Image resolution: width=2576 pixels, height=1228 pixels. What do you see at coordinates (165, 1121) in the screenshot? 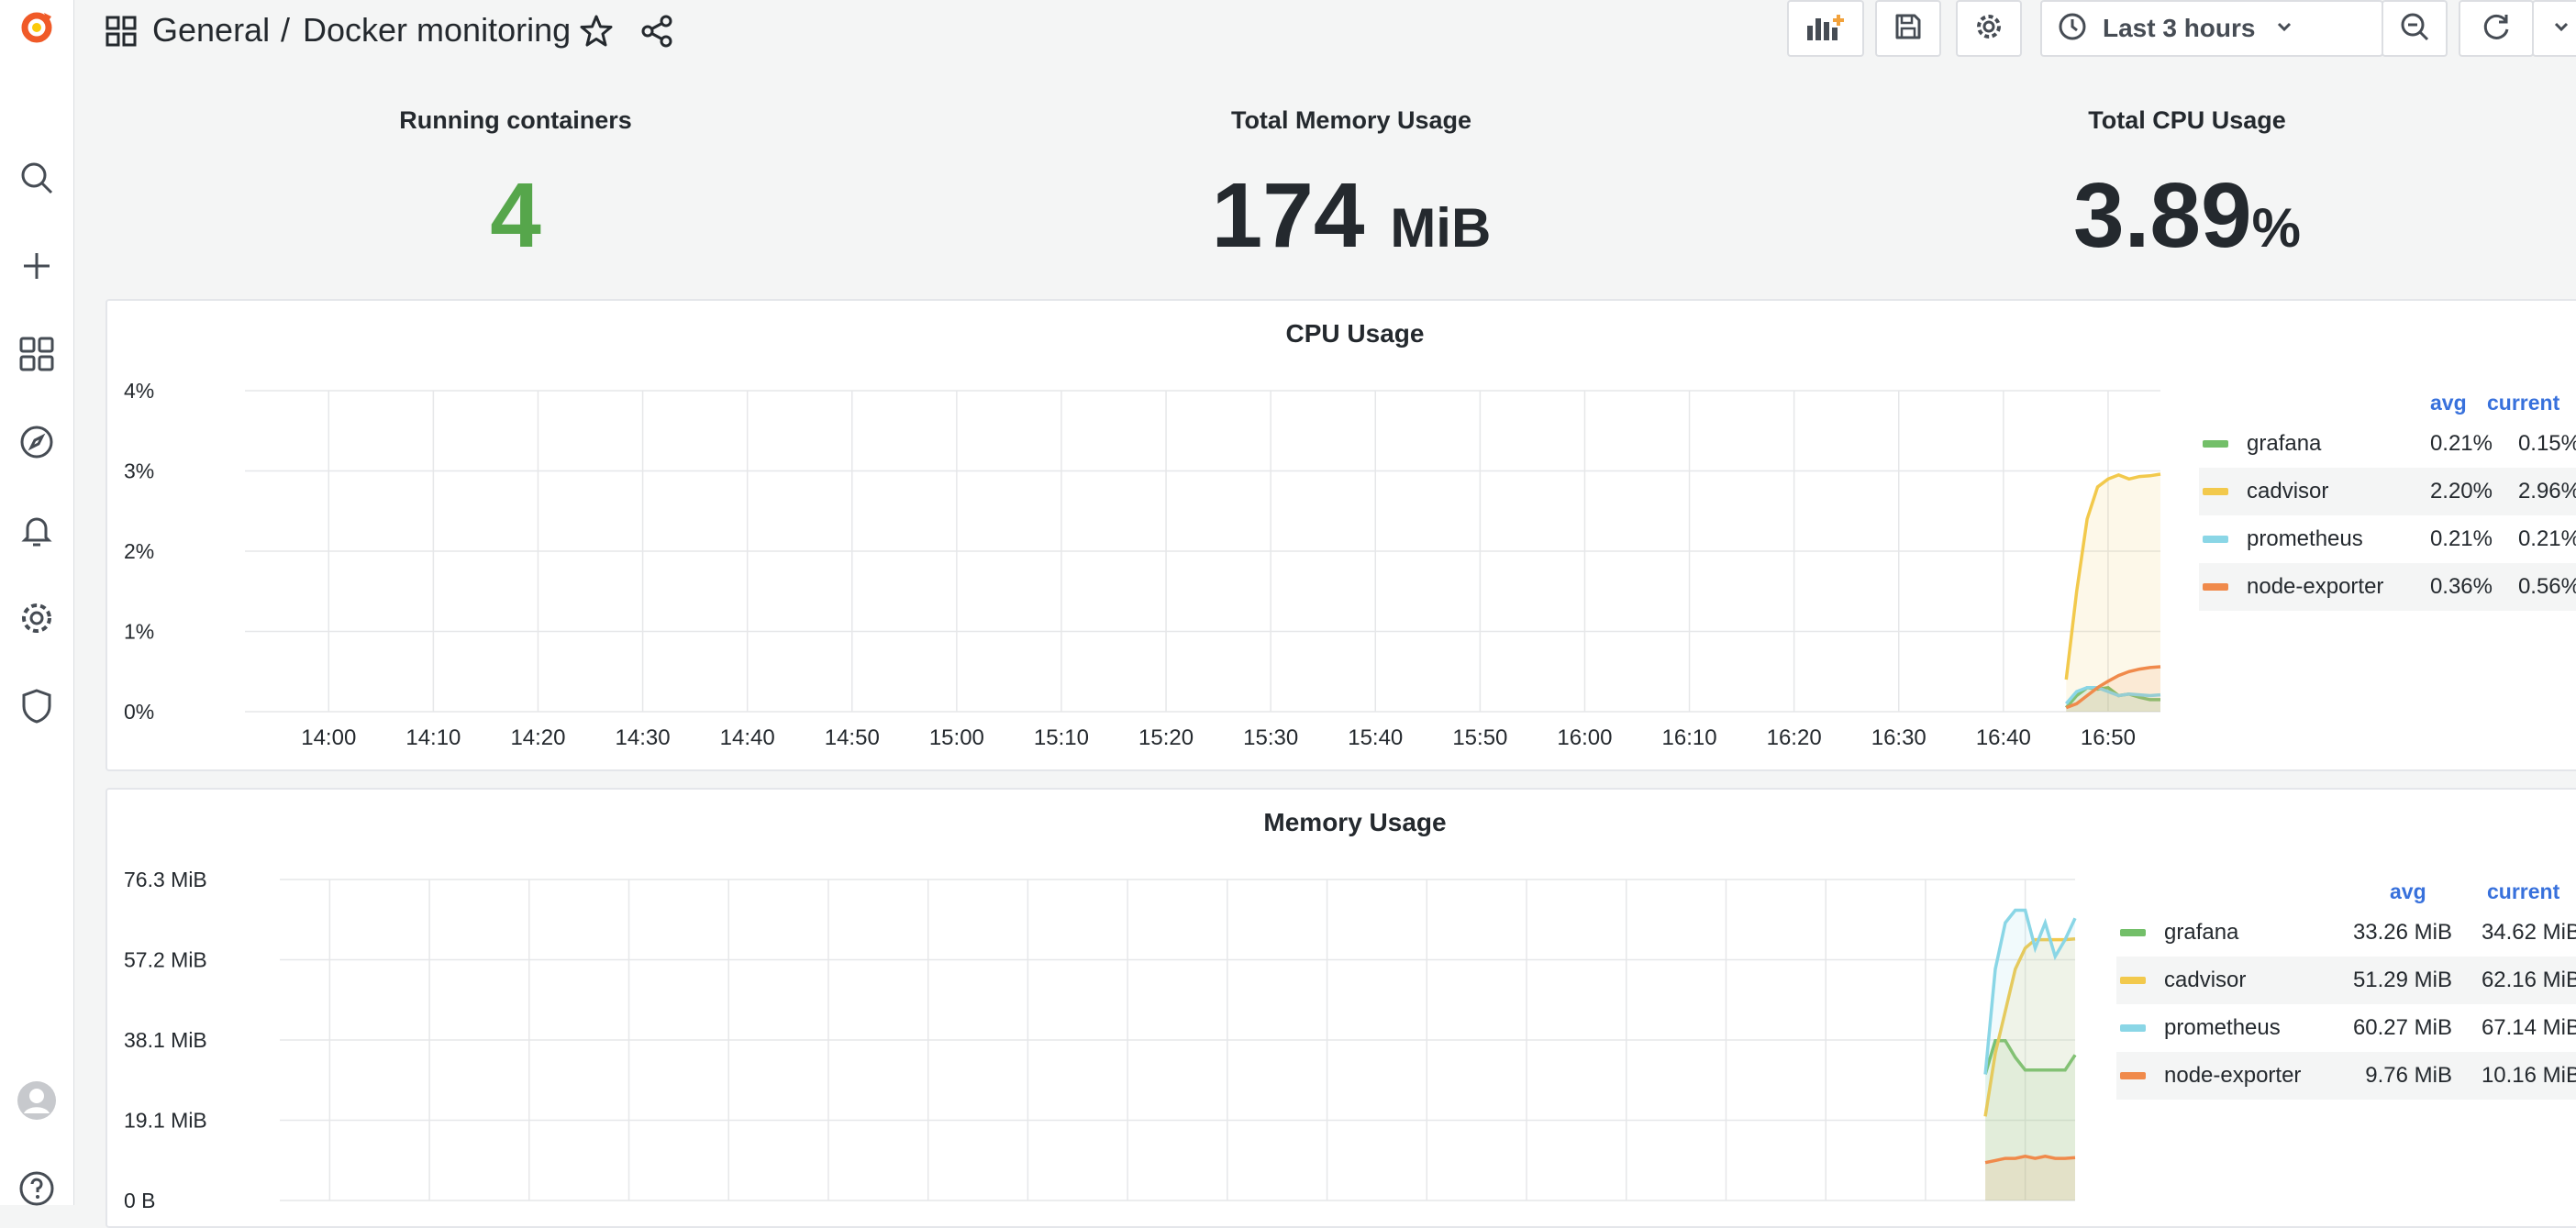
I see `y-tick-label: 19.1 MiB` at bounding box center [165, 1121].